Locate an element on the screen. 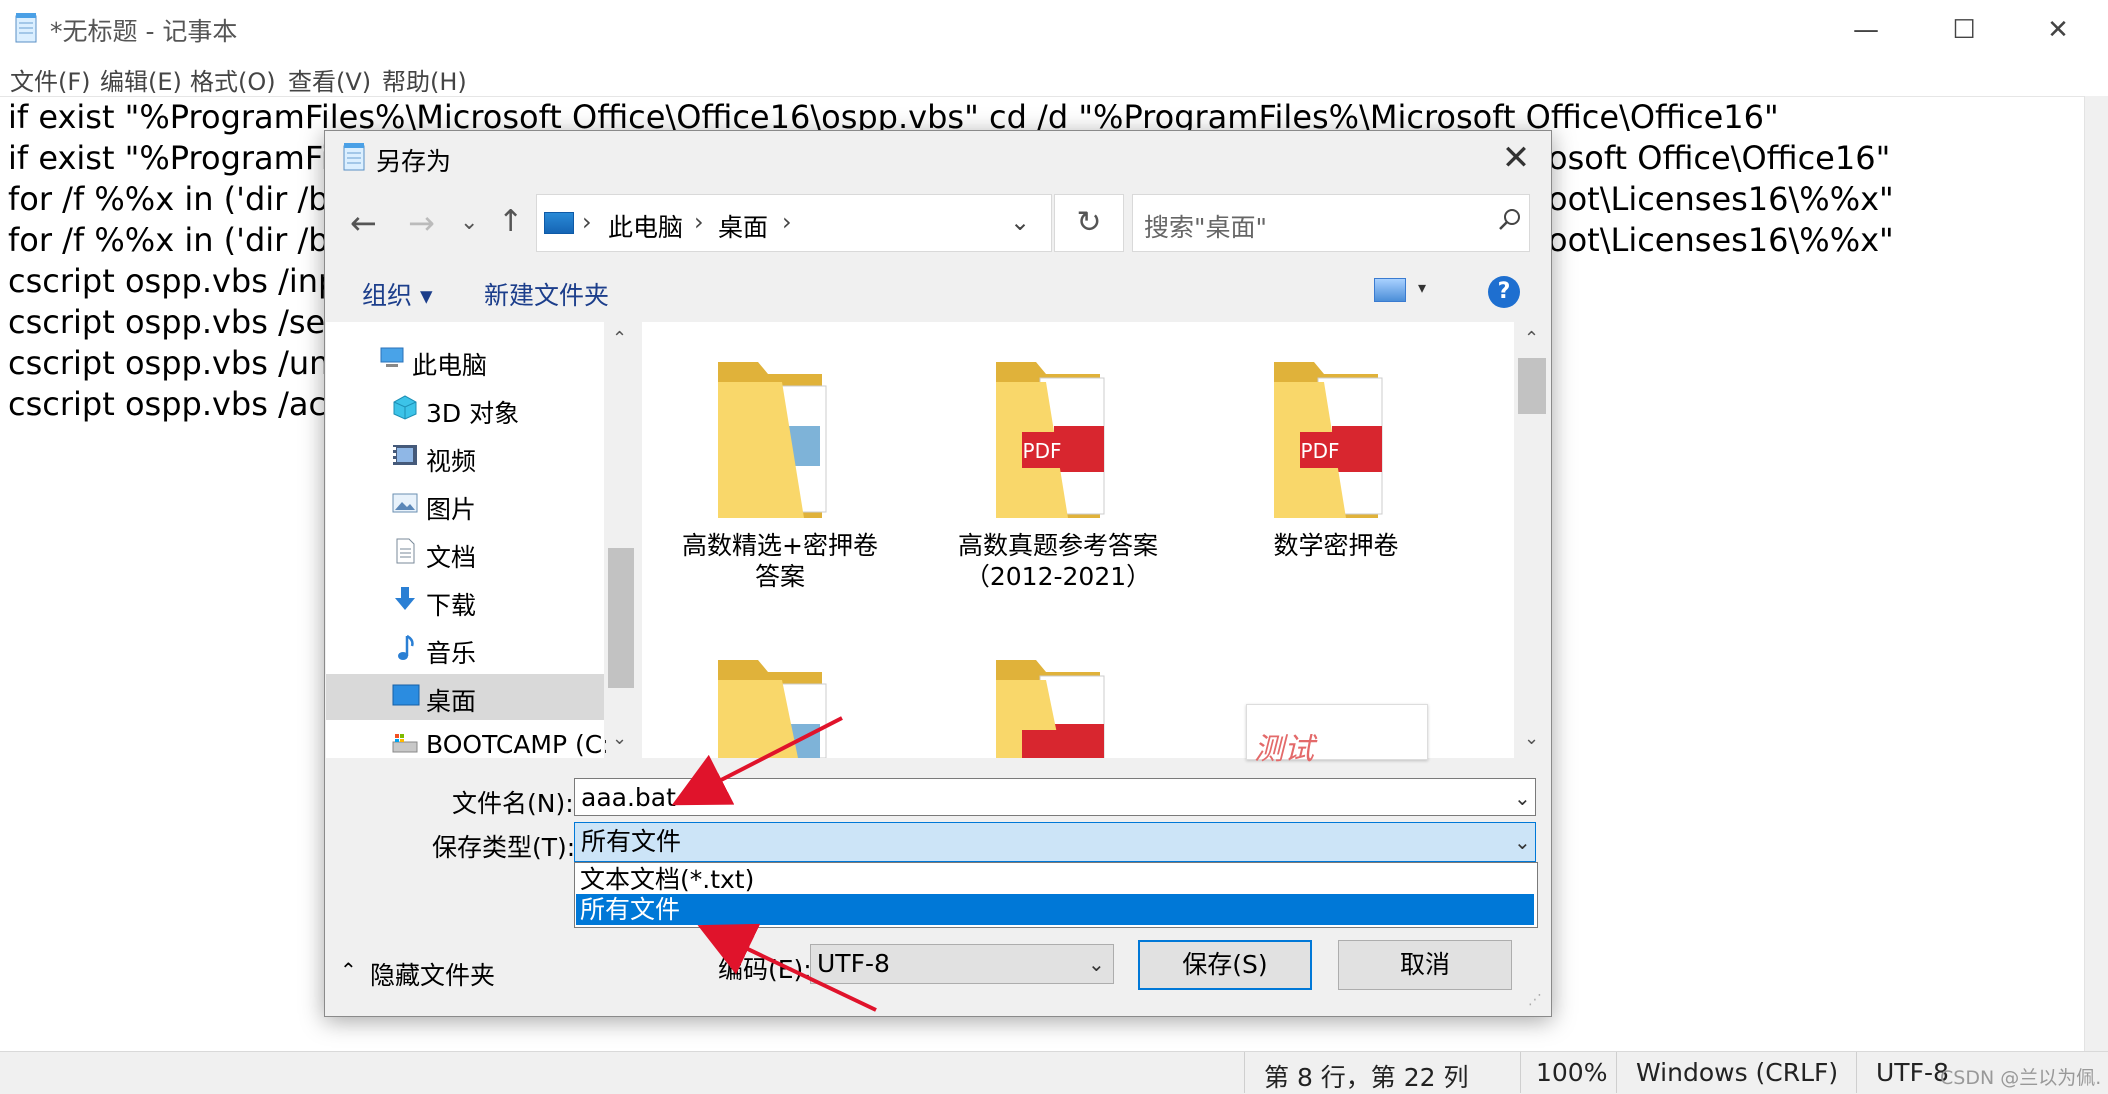  filetype-select: 所有文件 is located at coordinates (1055, 842).